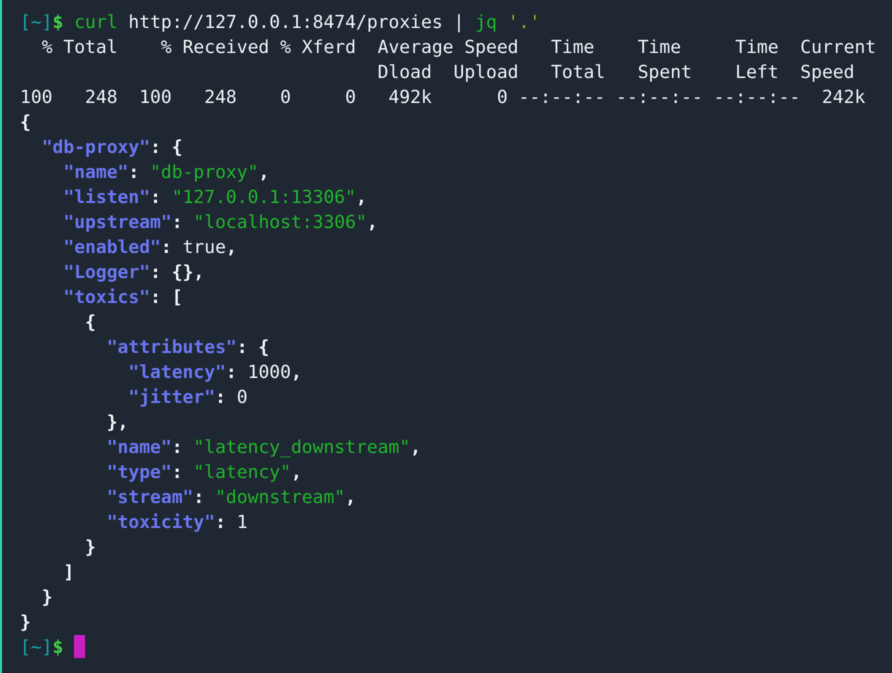 The width and height of the screenshot is (892, 673). I want to click on json-string: "127.0.0.1:13306", so click(264, 197).